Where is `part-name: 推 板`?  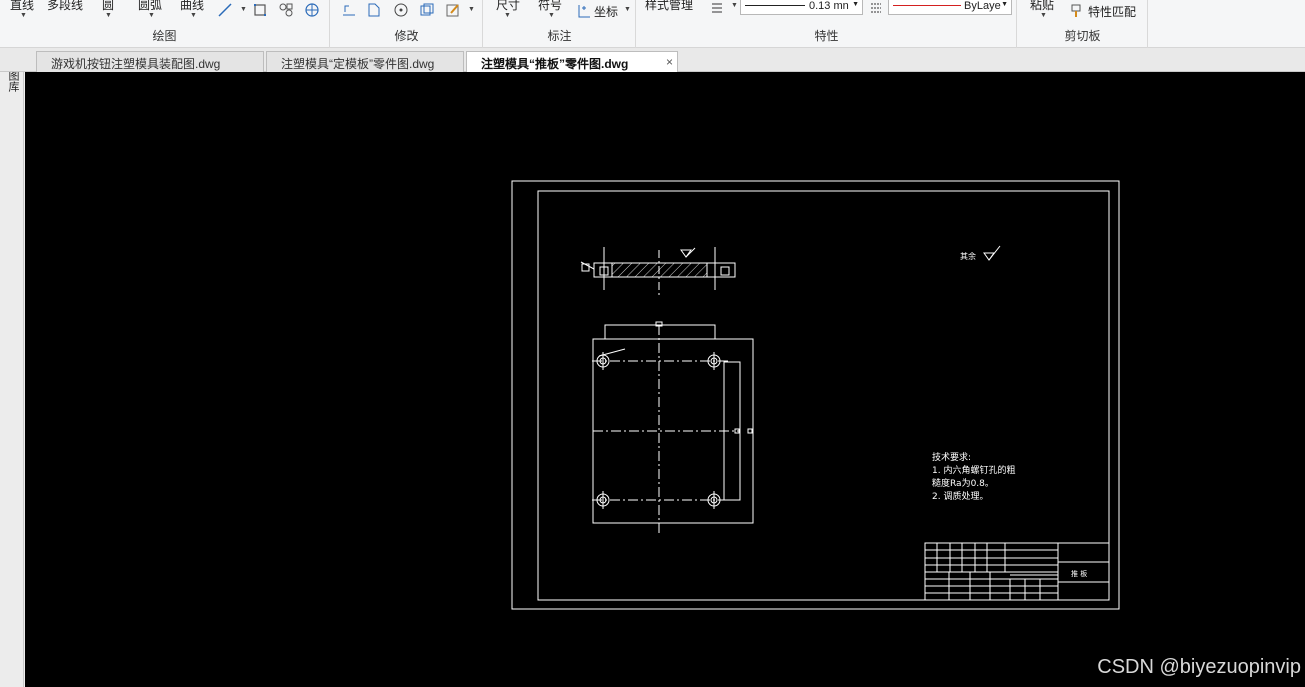 part-name: 推 板 is located at coordinates (1079, 573).